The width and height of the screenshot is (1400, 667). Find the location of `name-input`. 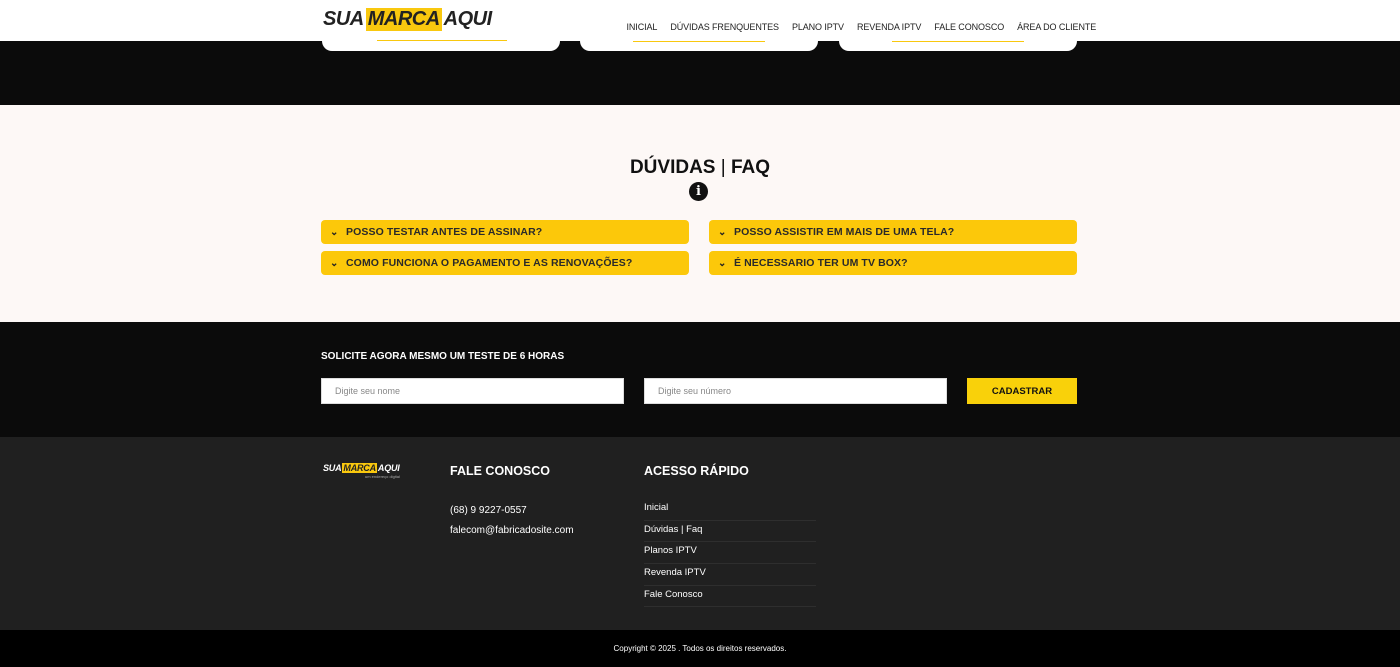

name-input is located at coordinates (472, 391).